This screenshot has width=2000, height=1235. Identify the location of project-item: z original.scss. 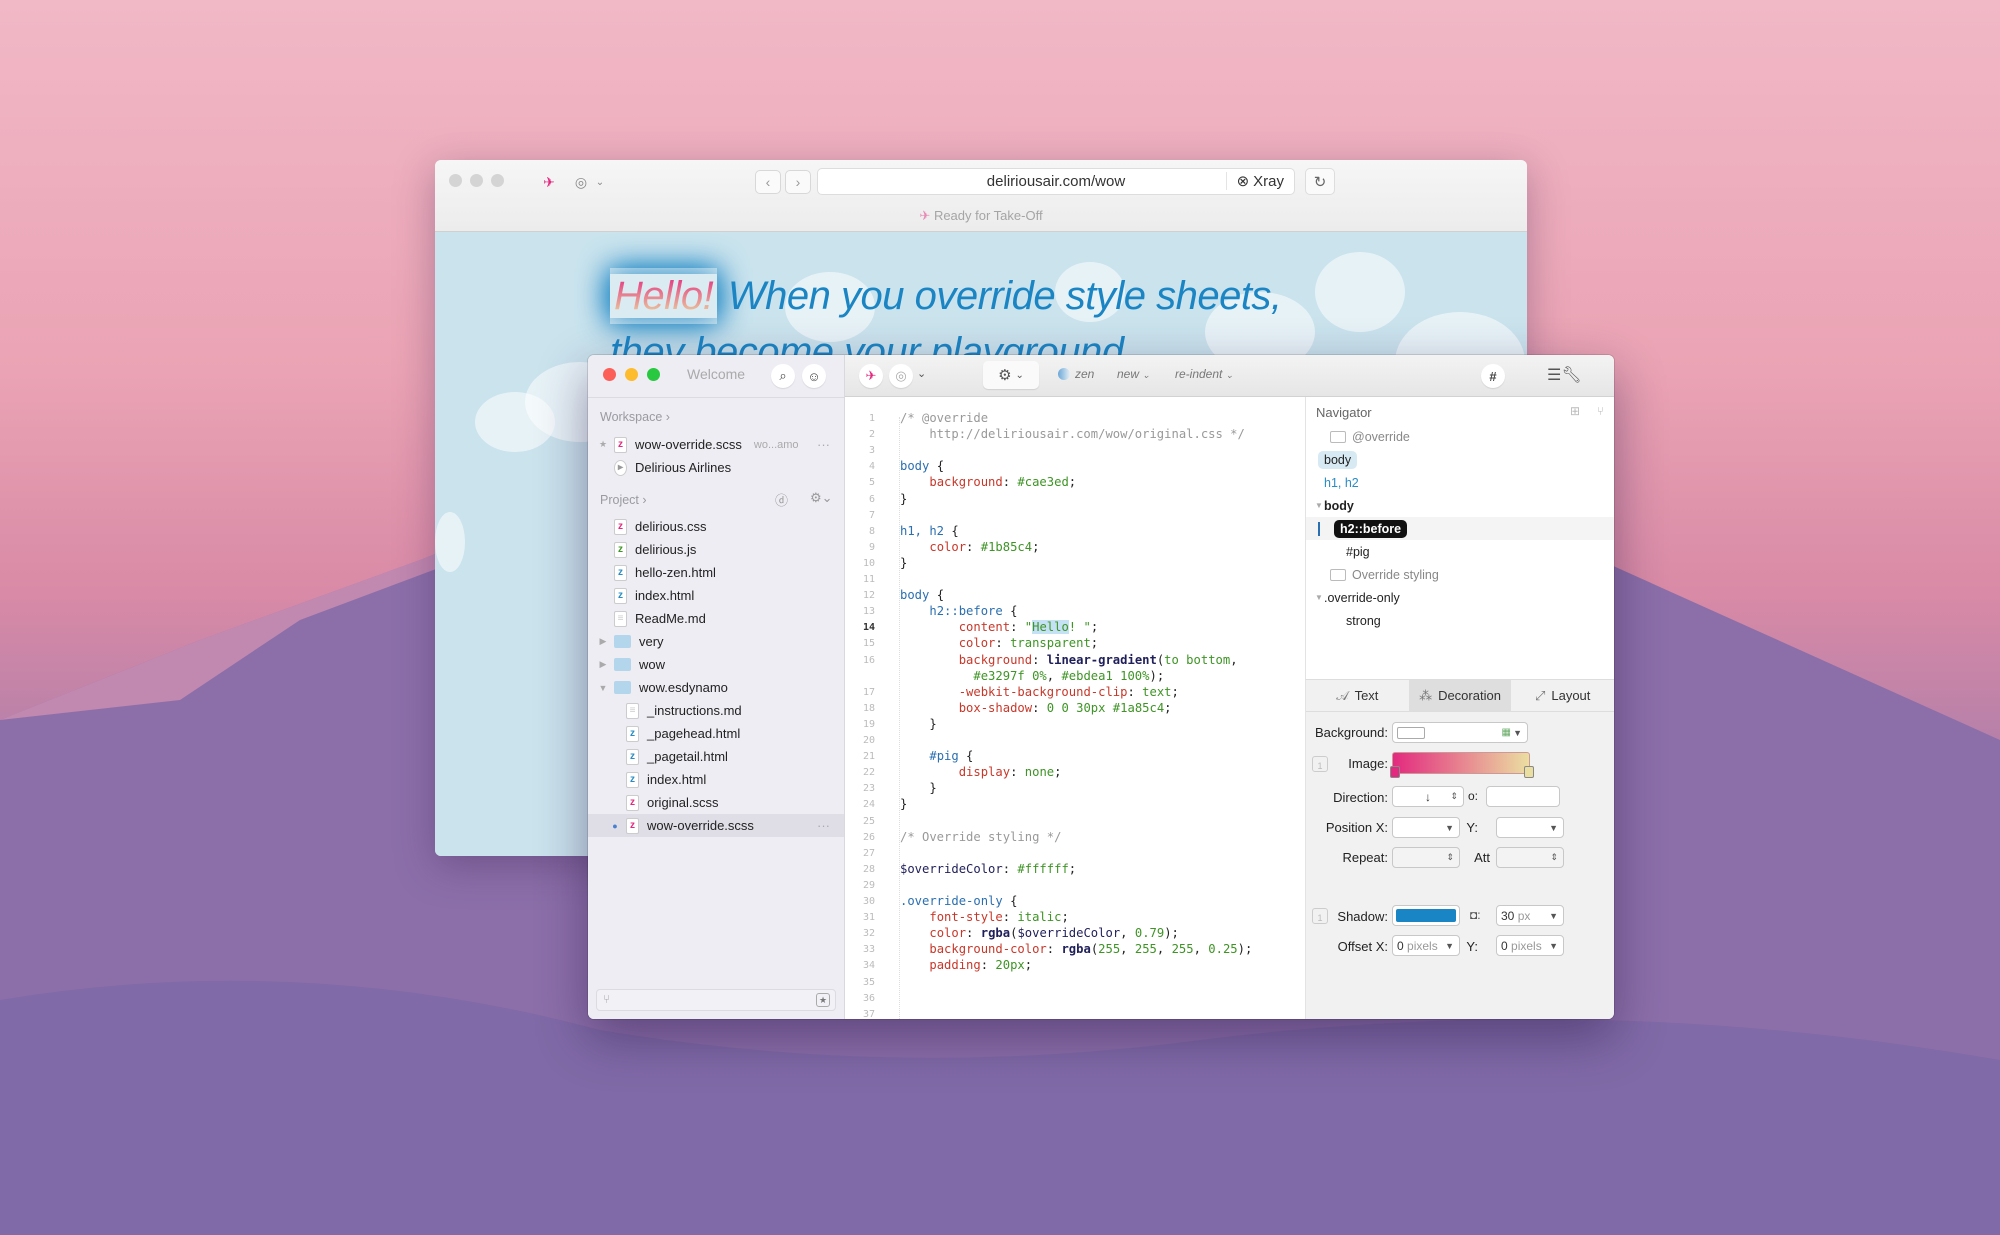
(716, 802).